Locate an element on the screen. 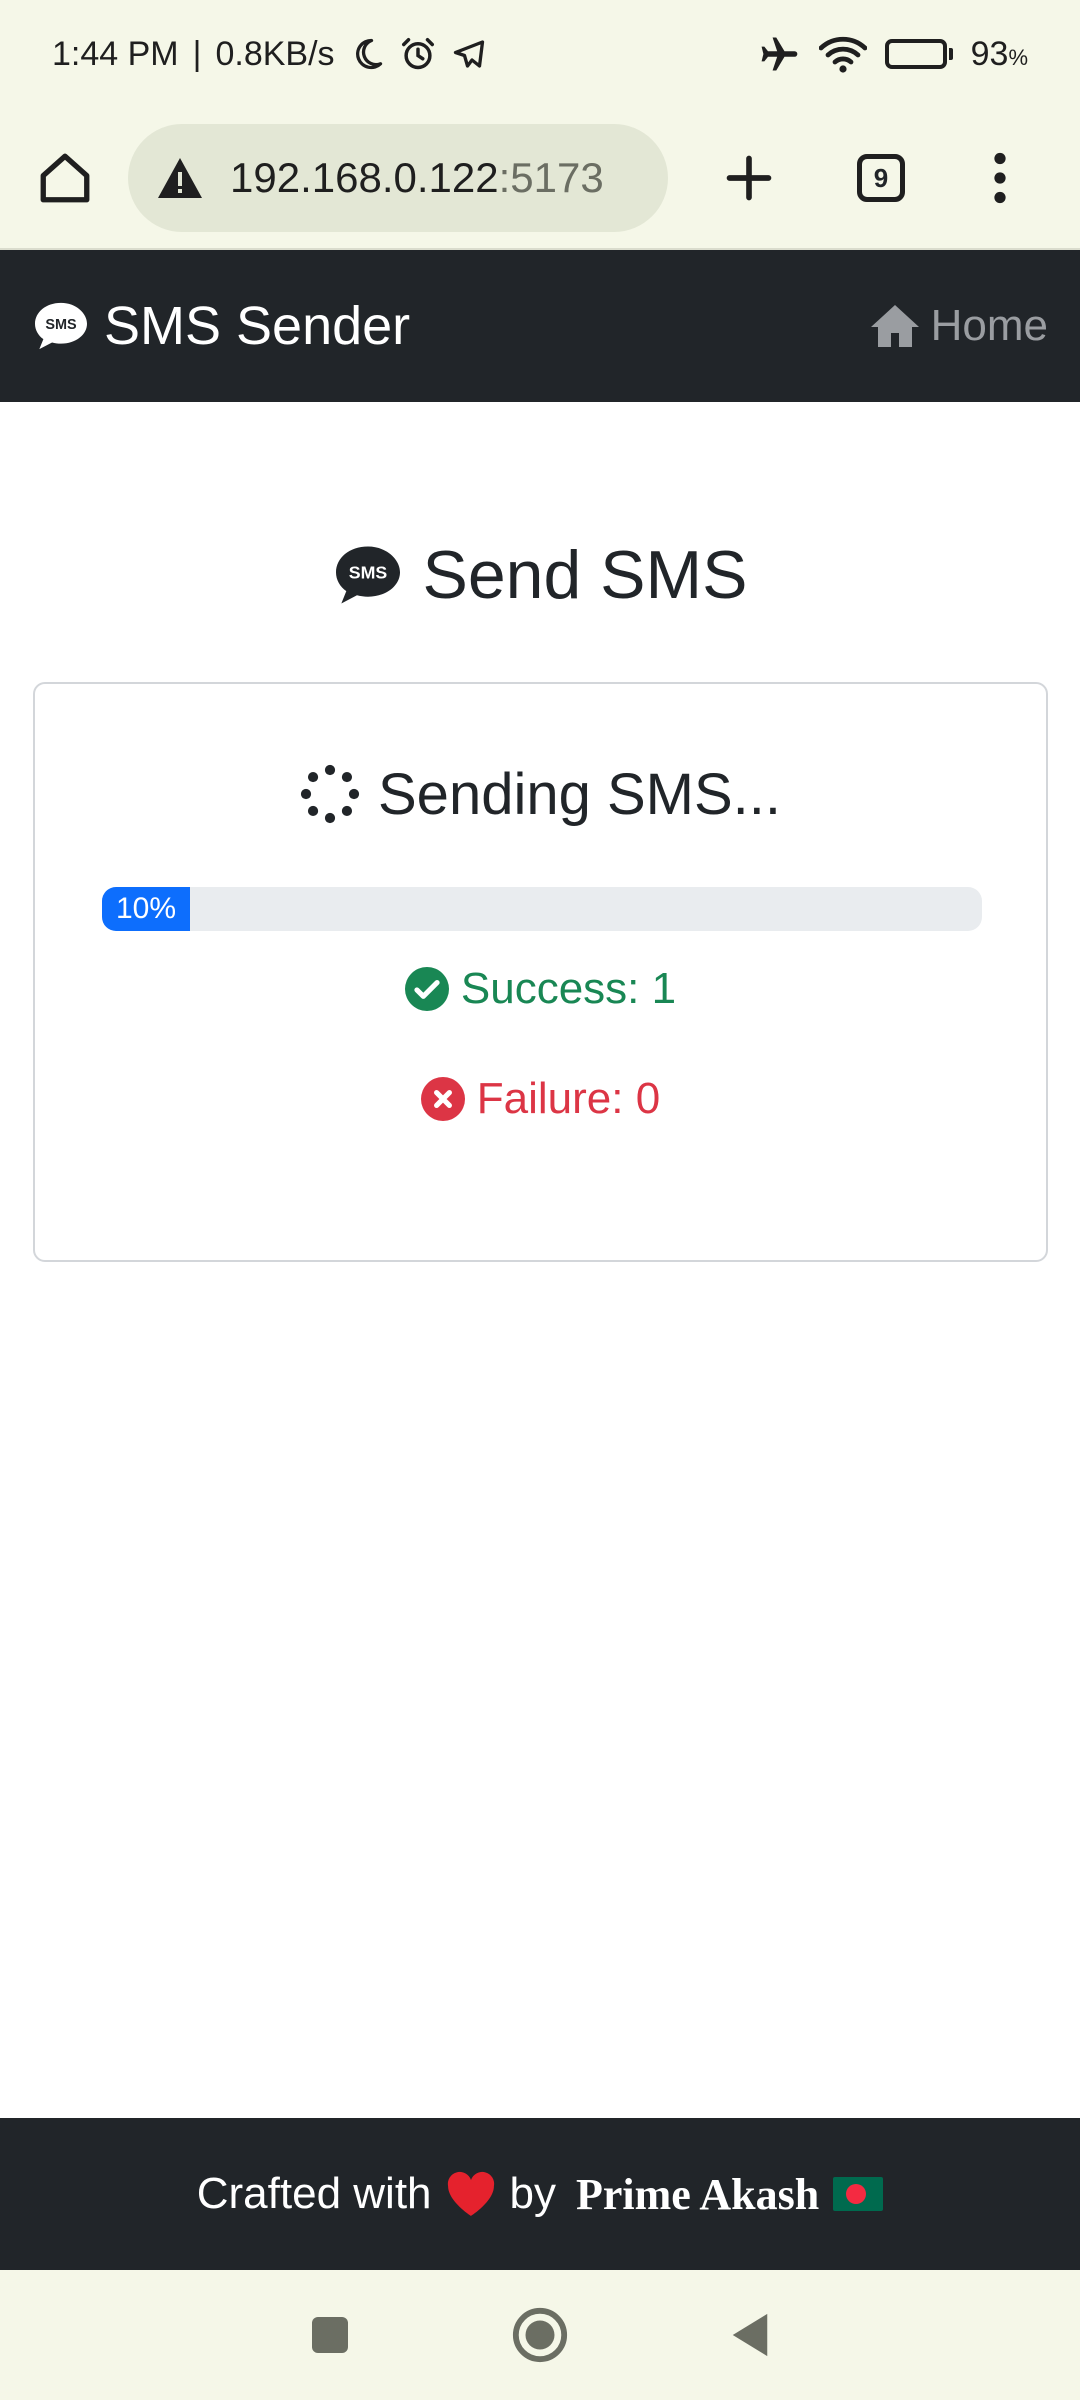  footer: Crafted with by Prime Akash is located at coordinates (540, 2194).